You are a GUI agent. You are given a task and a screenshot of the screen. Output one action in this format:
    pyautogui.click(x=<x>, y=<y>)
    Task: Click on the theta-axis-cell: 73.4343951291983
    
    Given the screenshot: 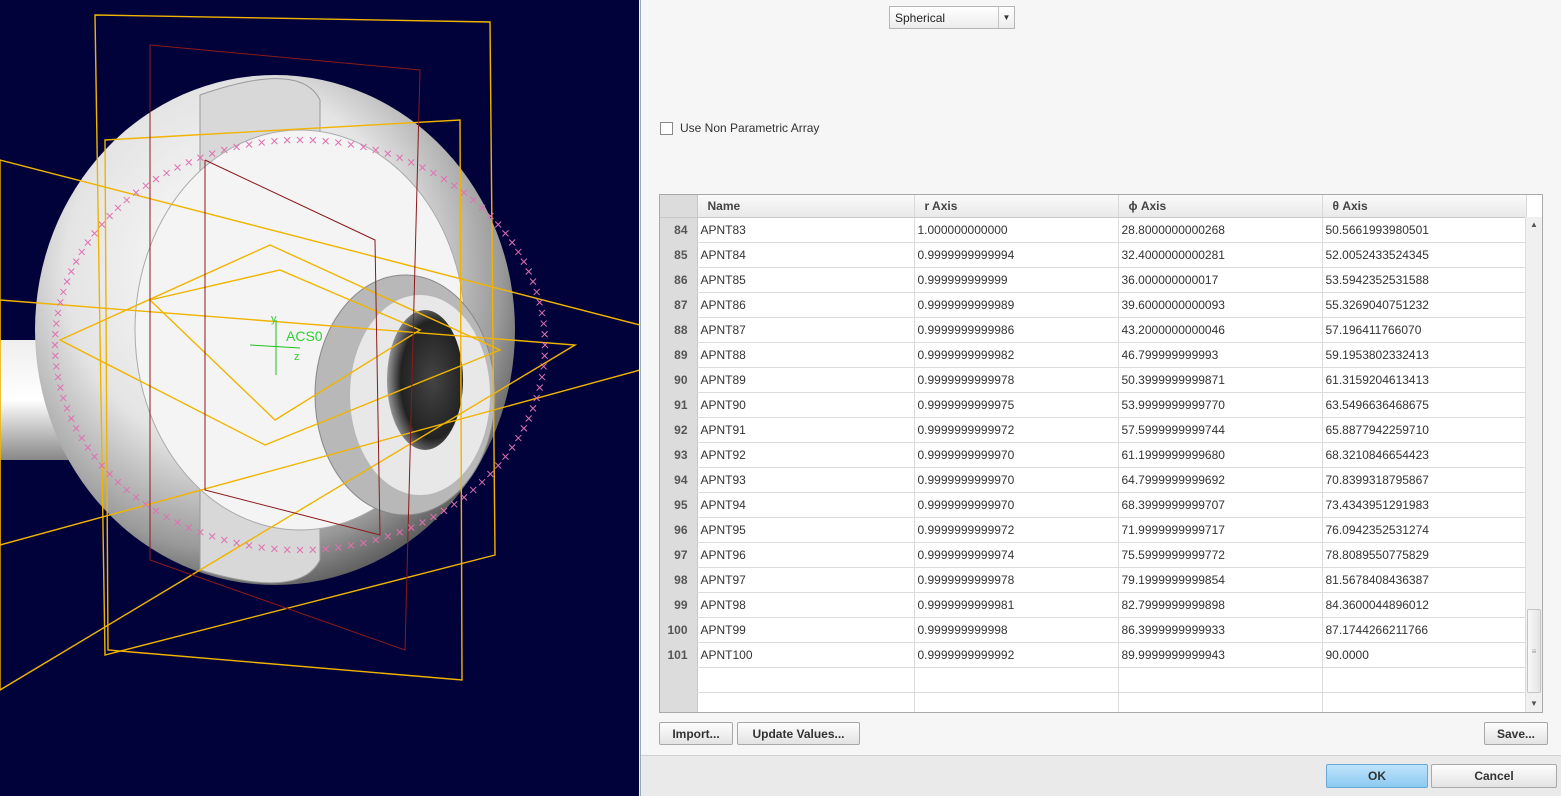 What is the action you would take?
    pyautogui.click(x=1424, y=505)
    